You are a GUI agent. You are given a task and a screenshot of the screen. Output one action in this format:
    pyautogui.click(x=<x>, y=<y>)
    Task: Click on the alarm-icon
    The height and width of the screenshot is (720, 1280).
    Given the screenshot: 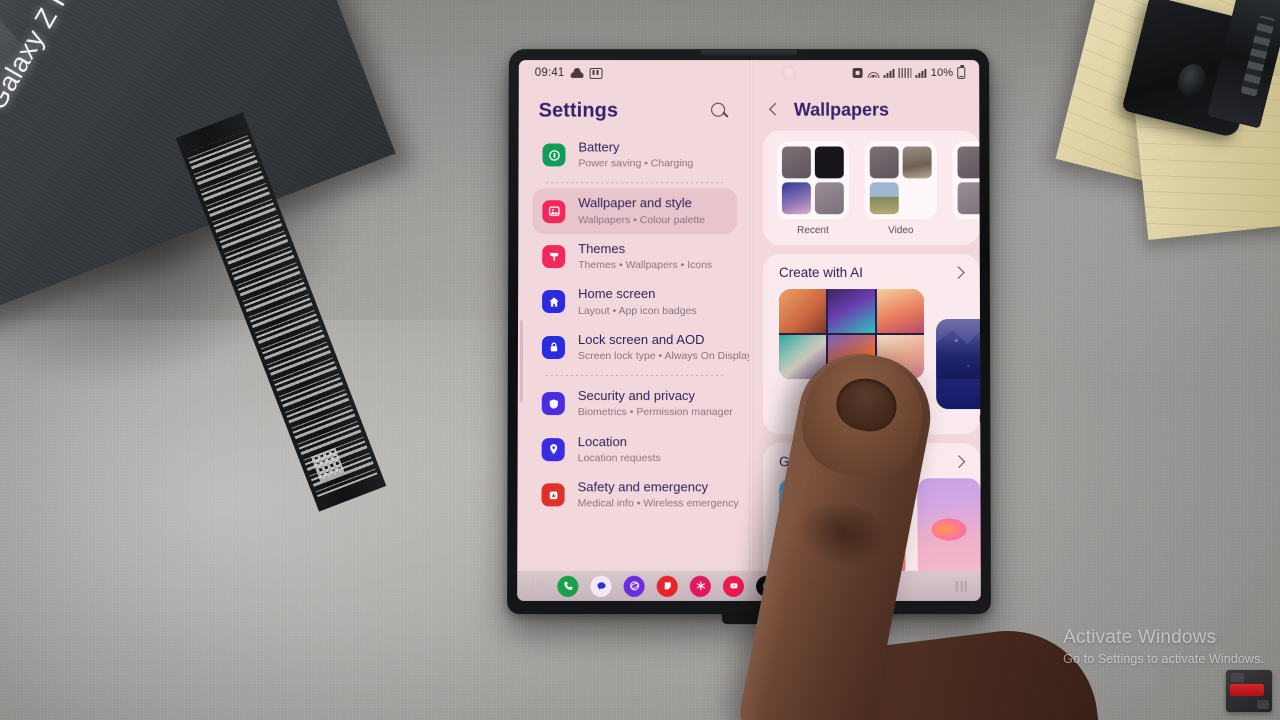 What is the action you would take?
    pyautogui.click(x=857, y=72)
    